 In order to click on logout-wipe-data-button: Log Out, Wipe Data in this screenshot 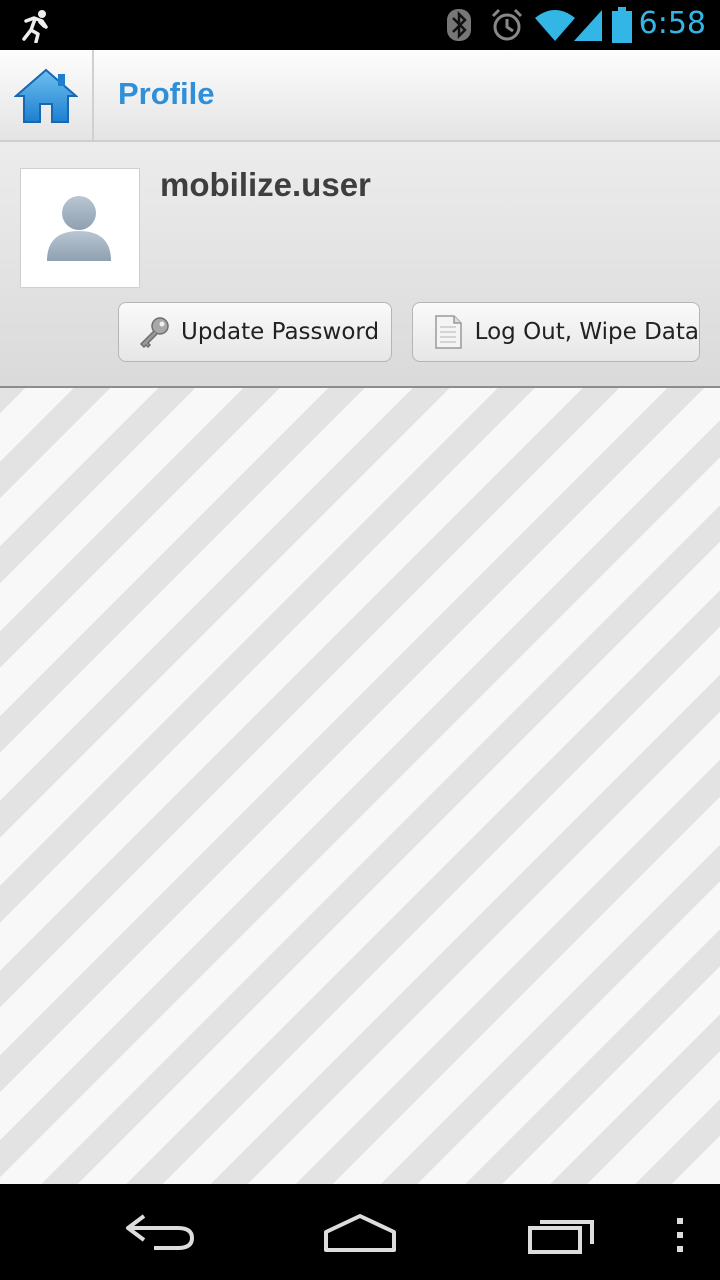, I will do `click(556, 332)`.